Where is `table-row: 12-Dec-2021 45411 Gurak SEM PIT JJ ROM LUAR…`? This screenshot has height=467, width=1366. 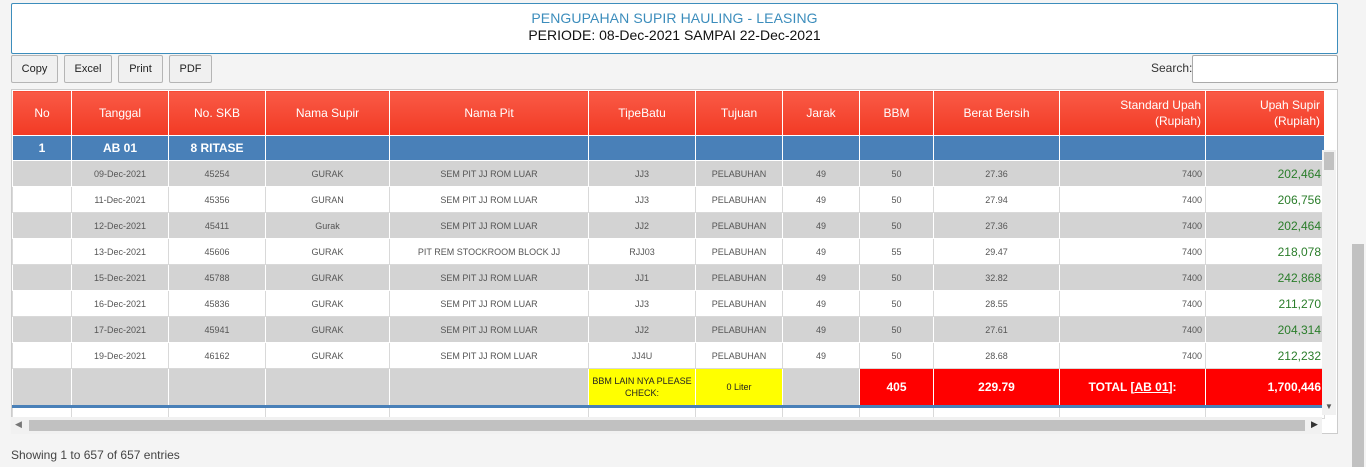 table-row: 12-Dec-2021 45411 Gurak SEM PIT JJ ROM LUAR… is located at coordinates (668, 225).